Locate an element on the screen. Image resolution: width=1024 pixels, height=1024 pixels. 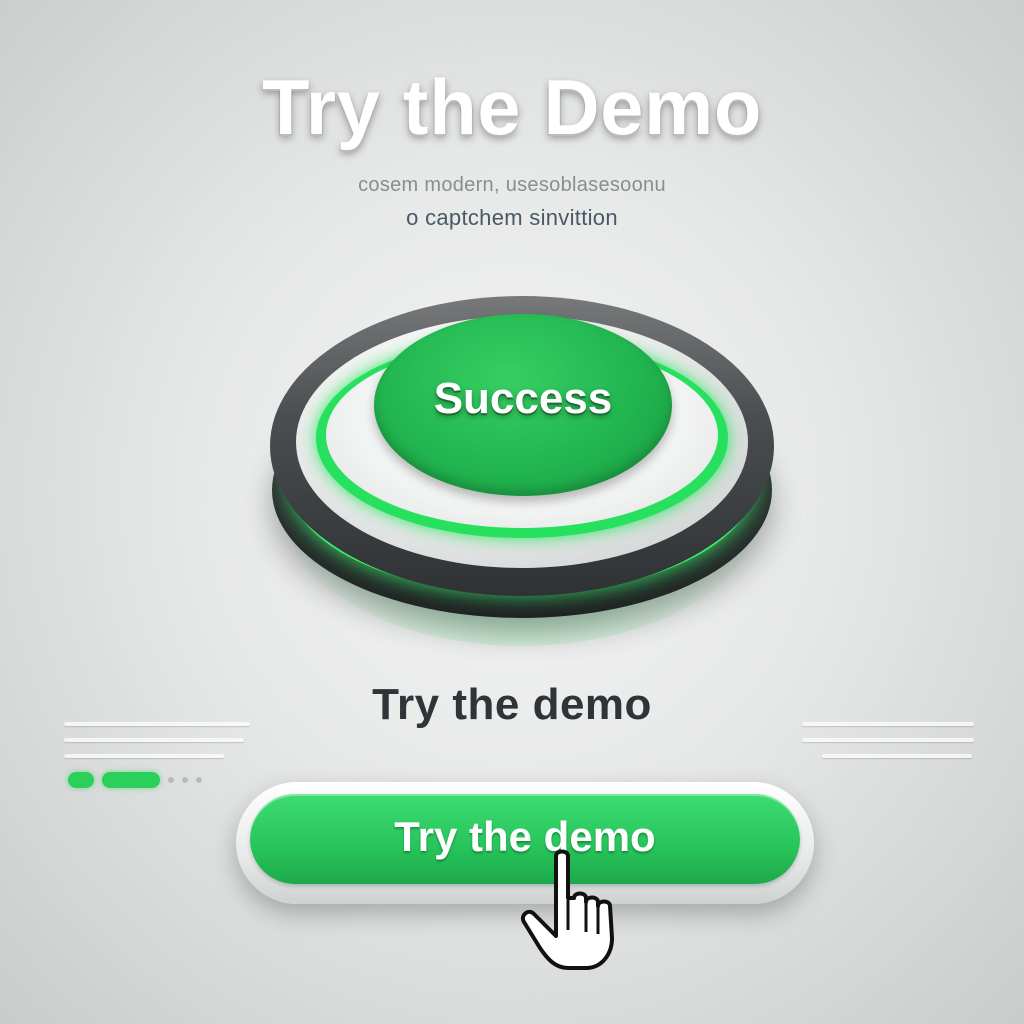
progress-indicator is located at coordinates (135, 780).